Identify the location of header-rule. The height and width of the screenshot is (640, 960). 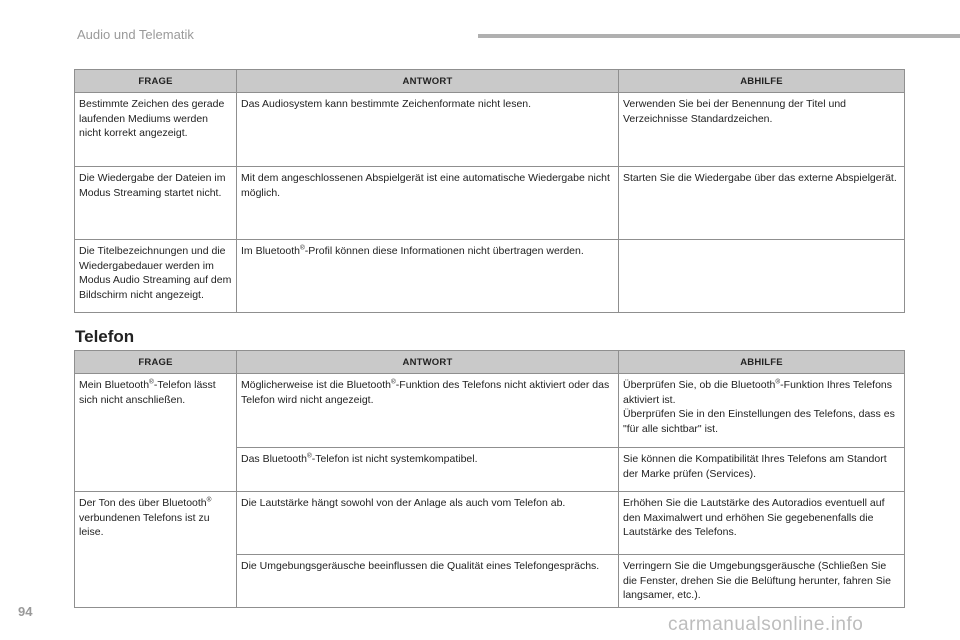
(719, 36).